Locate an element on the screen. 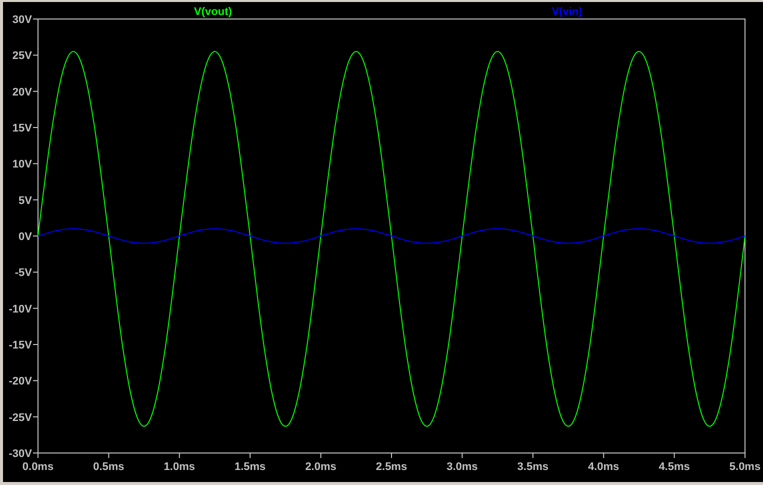 The height and width of the screenshot is (485, 763). x-tick-label: 0.0ms is located at coordinates (38, 467).